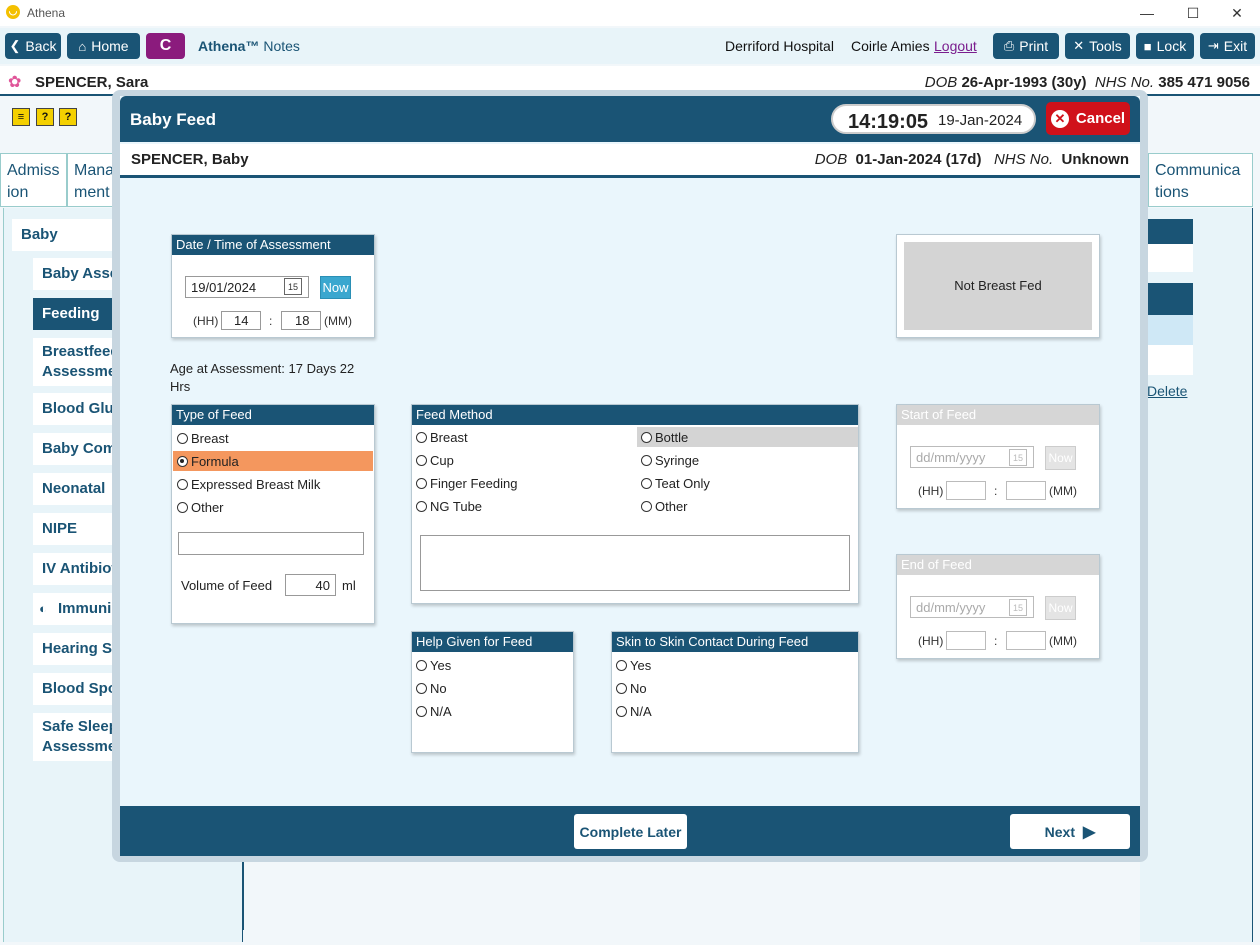  I want to click on start-minute-input, so click(1026, 490).